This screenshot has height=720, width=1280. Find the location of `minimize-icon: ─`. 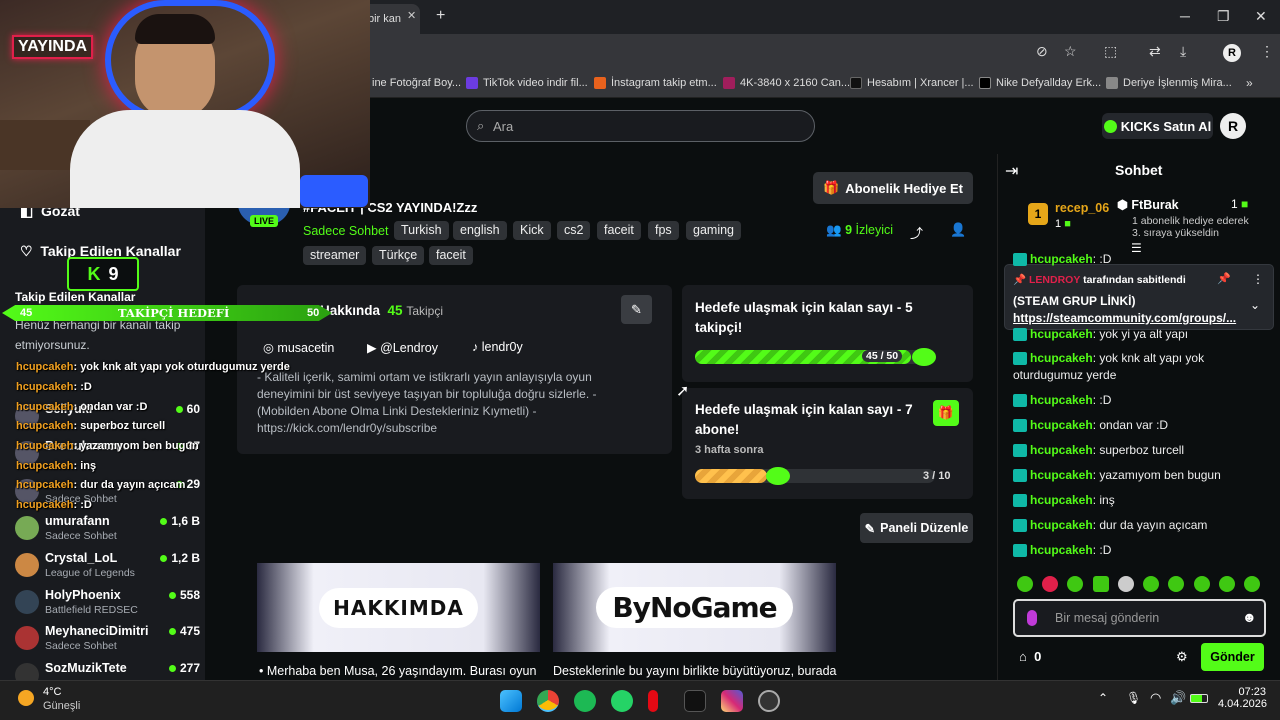

minimize-icon: ─ is located at coordinates (1185, 16).